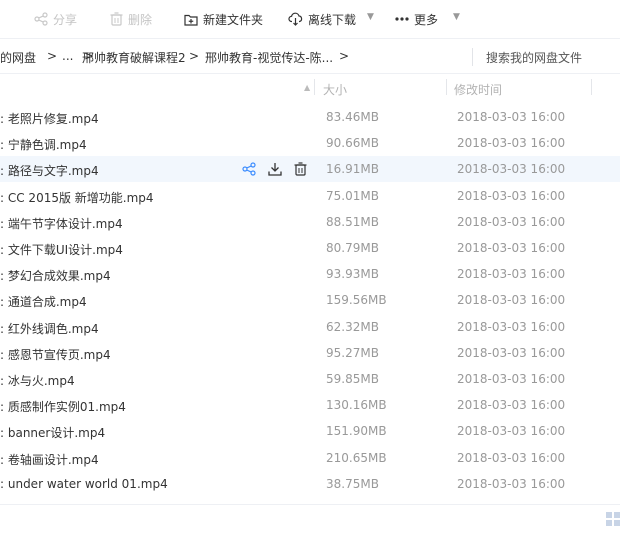 The height and width of the screenshot is (535, 620). I want to click on file-name: : banner设计.mp4, so click(52, 432).